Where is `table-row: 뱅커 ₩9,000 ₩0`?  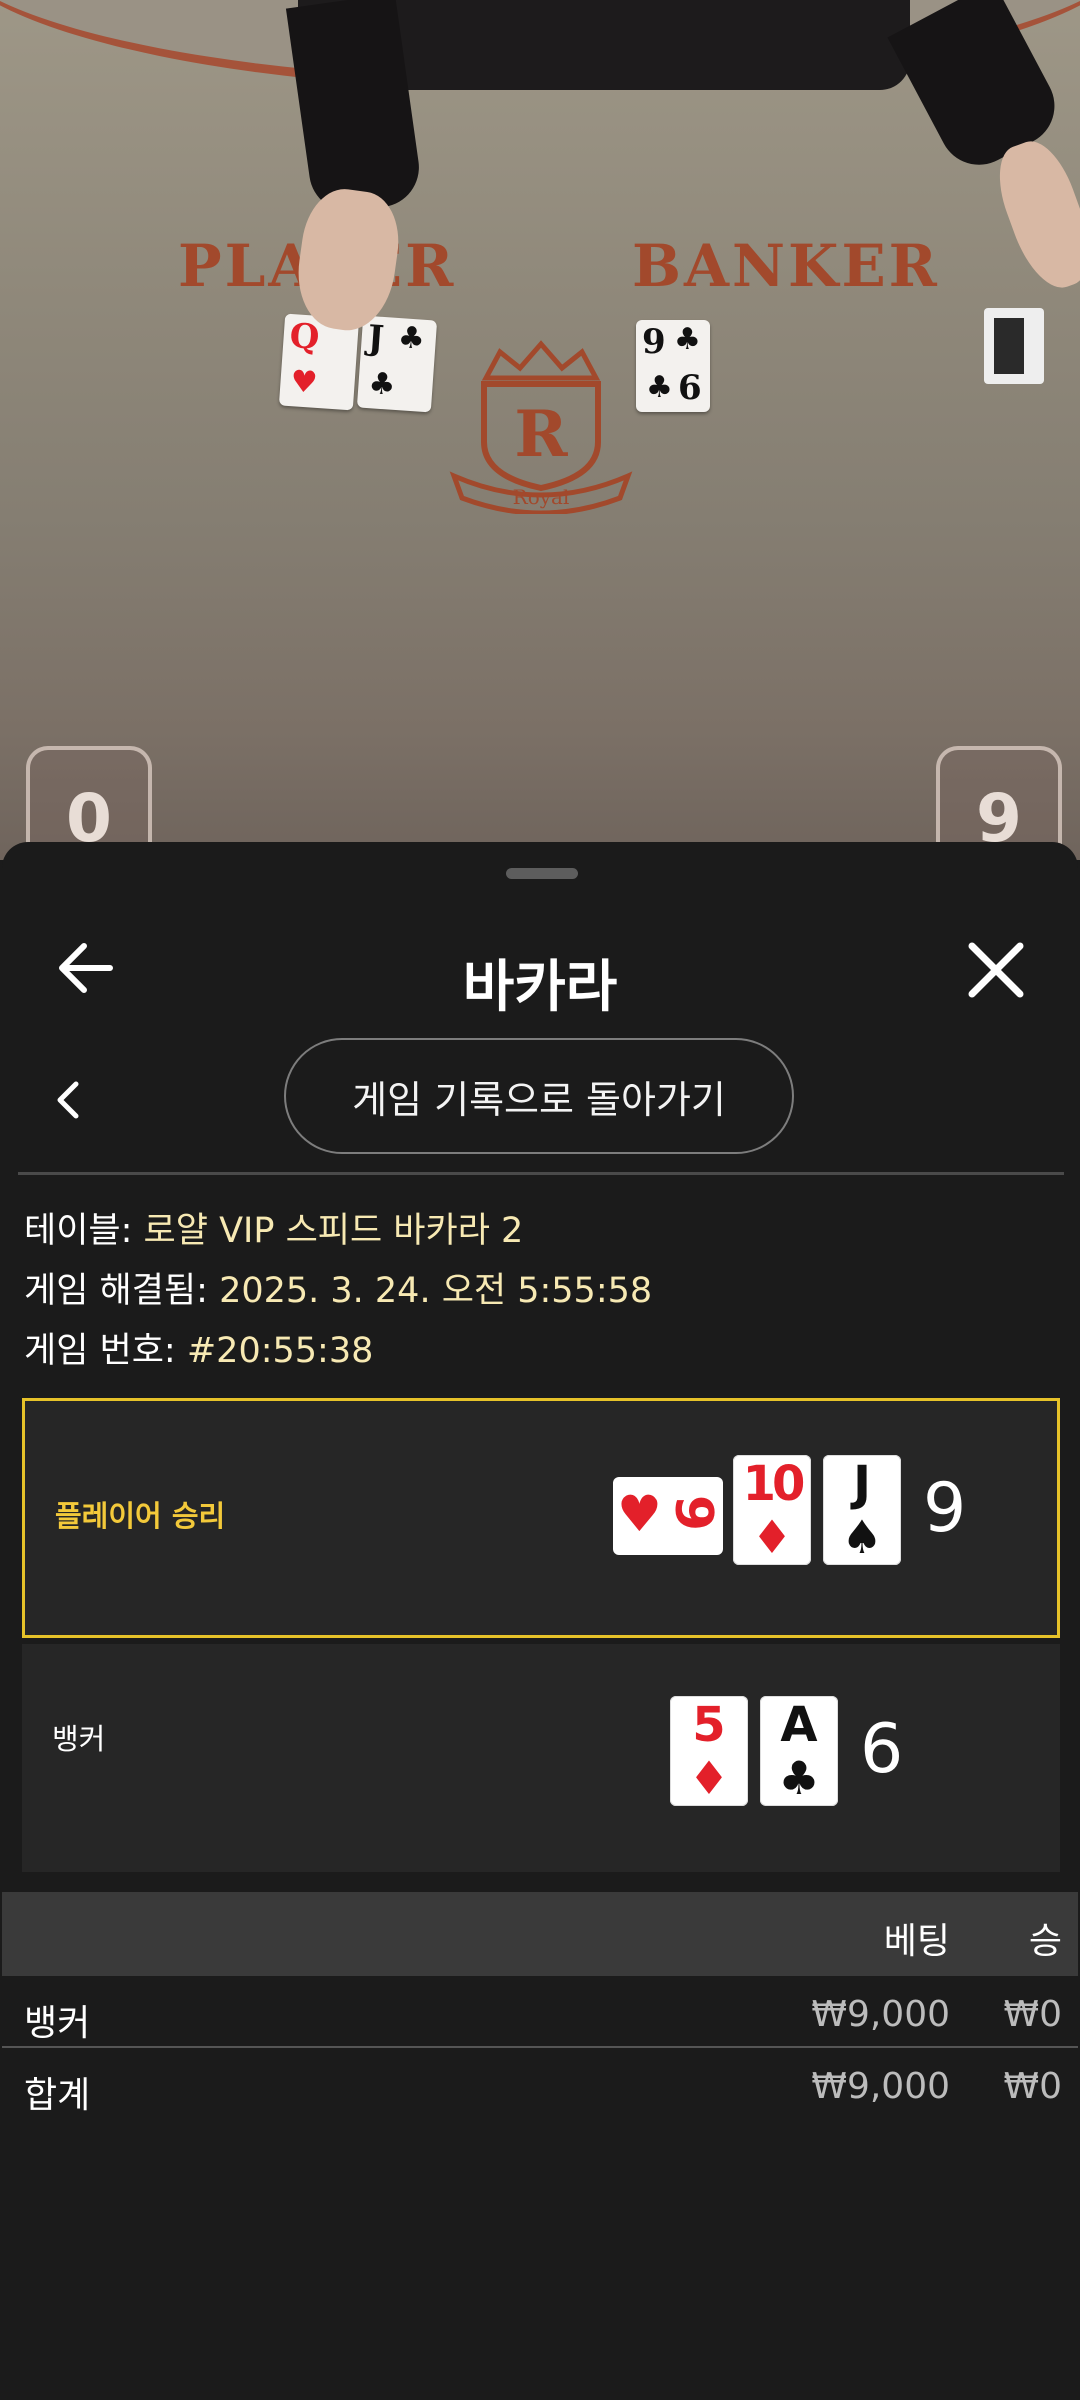 table-row: 뱅커 ₩9,000 ₩0 is located at coordinates (540, 2016).